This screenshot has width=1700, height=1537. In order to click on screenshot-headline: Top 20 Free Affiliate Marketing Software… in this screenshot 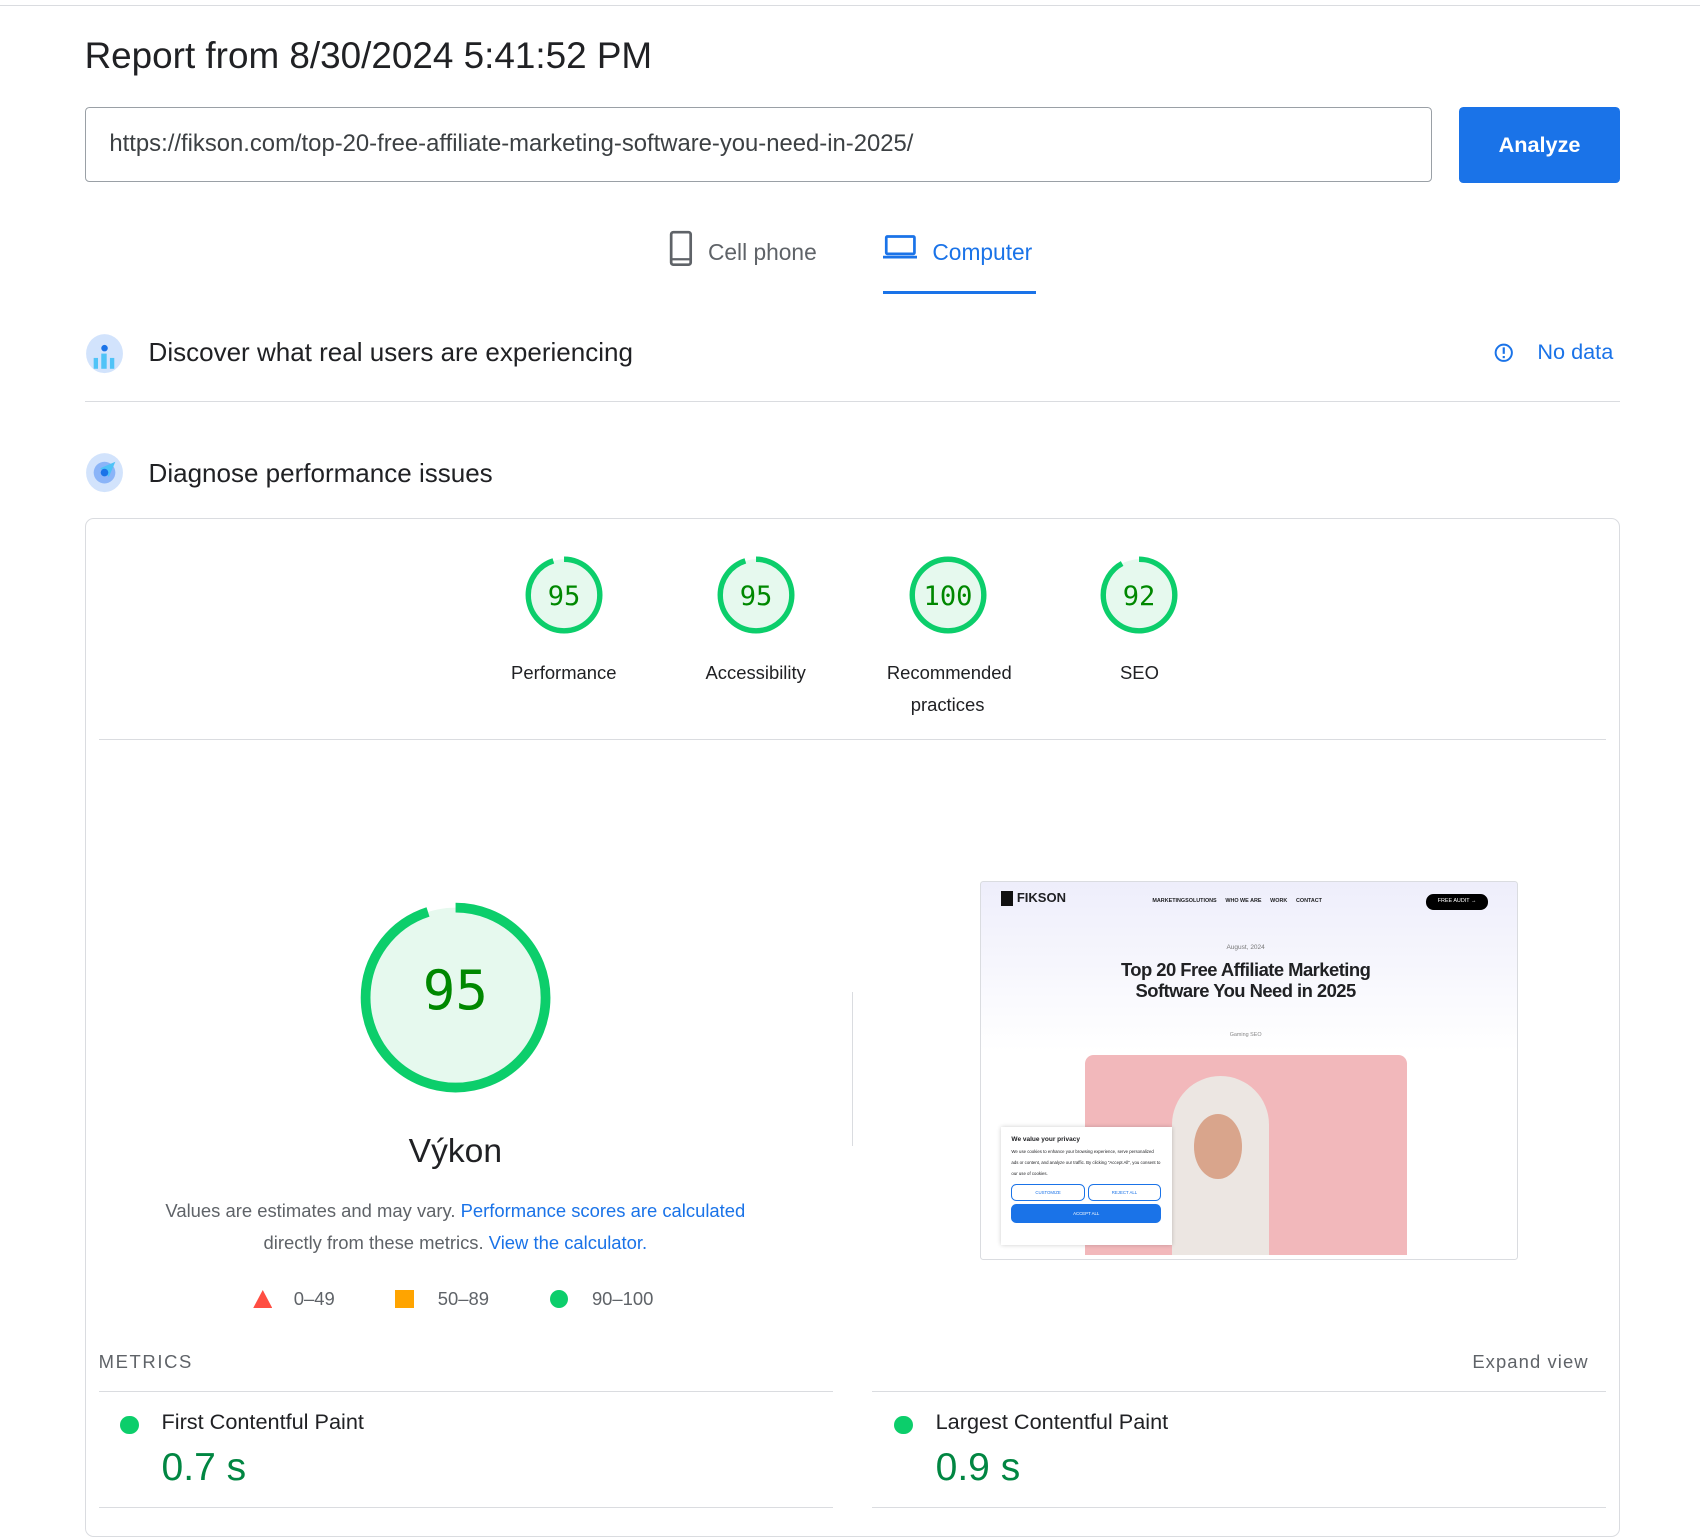, I will do `click(1245, 980)`.